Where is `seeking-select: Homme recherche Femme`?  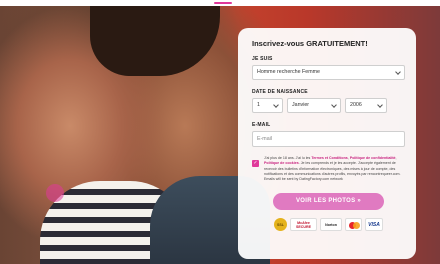
seeking-select: Homme recherche Femme is located at coordinates (328, 72).